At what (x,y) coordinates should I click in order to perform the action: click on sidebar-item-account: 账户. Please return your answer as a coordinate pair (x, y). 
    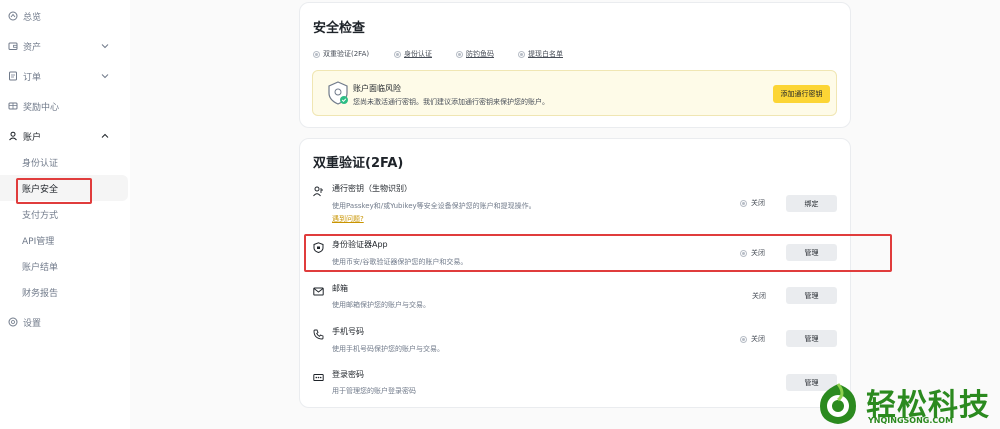
    Looking at the image, I should click on (64, 136).